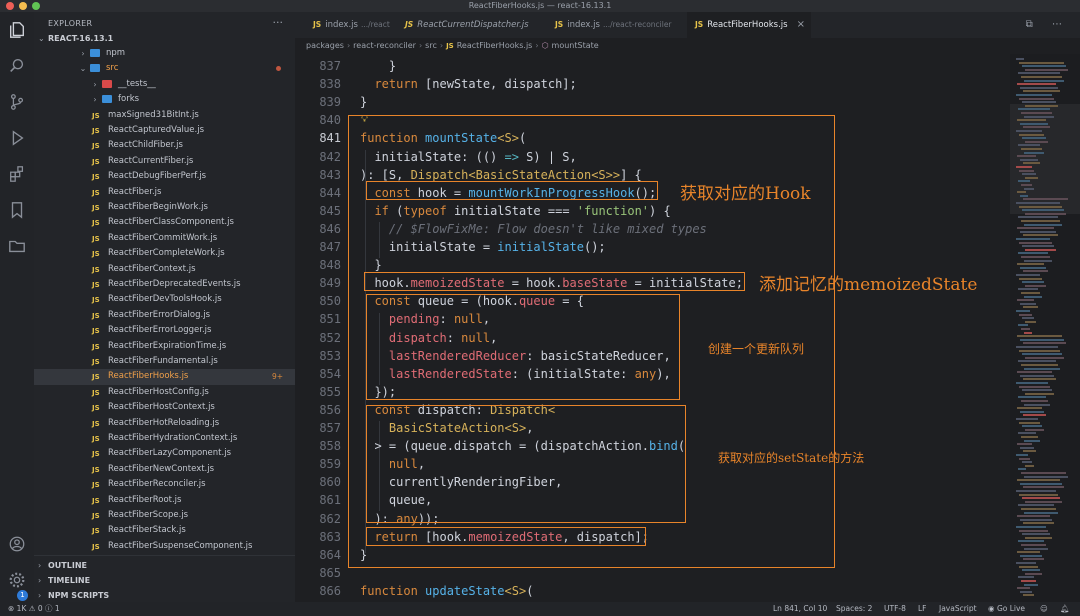 Image resolution: width=1080 pixels, height=616 pixels. What do you see at coordinates (112, 68) in the screenshot?
I see `tree-item-label: src` at bounding box center [112, 68].